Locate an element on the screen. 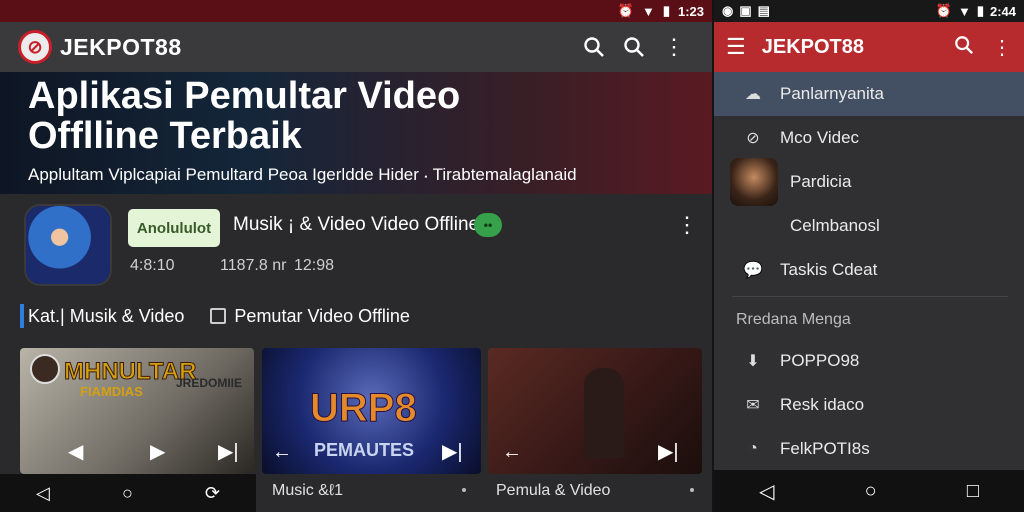  menu-item-label: Taskis Cdeat is located at coordinates (829, 269).